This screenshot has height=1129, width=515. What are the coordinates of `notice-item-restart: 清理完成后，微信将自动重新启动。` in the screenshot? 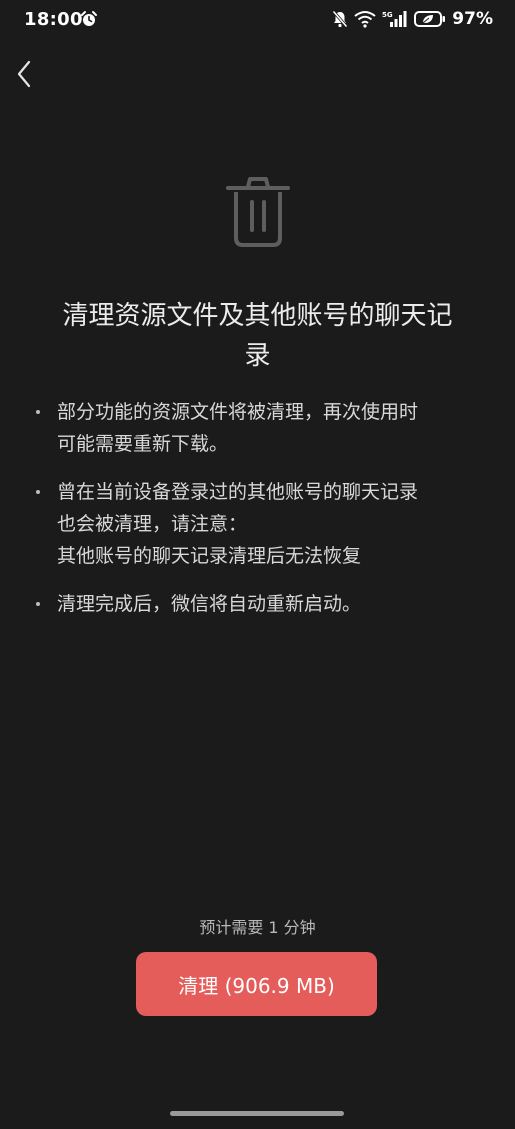 It's located at (260, 604).